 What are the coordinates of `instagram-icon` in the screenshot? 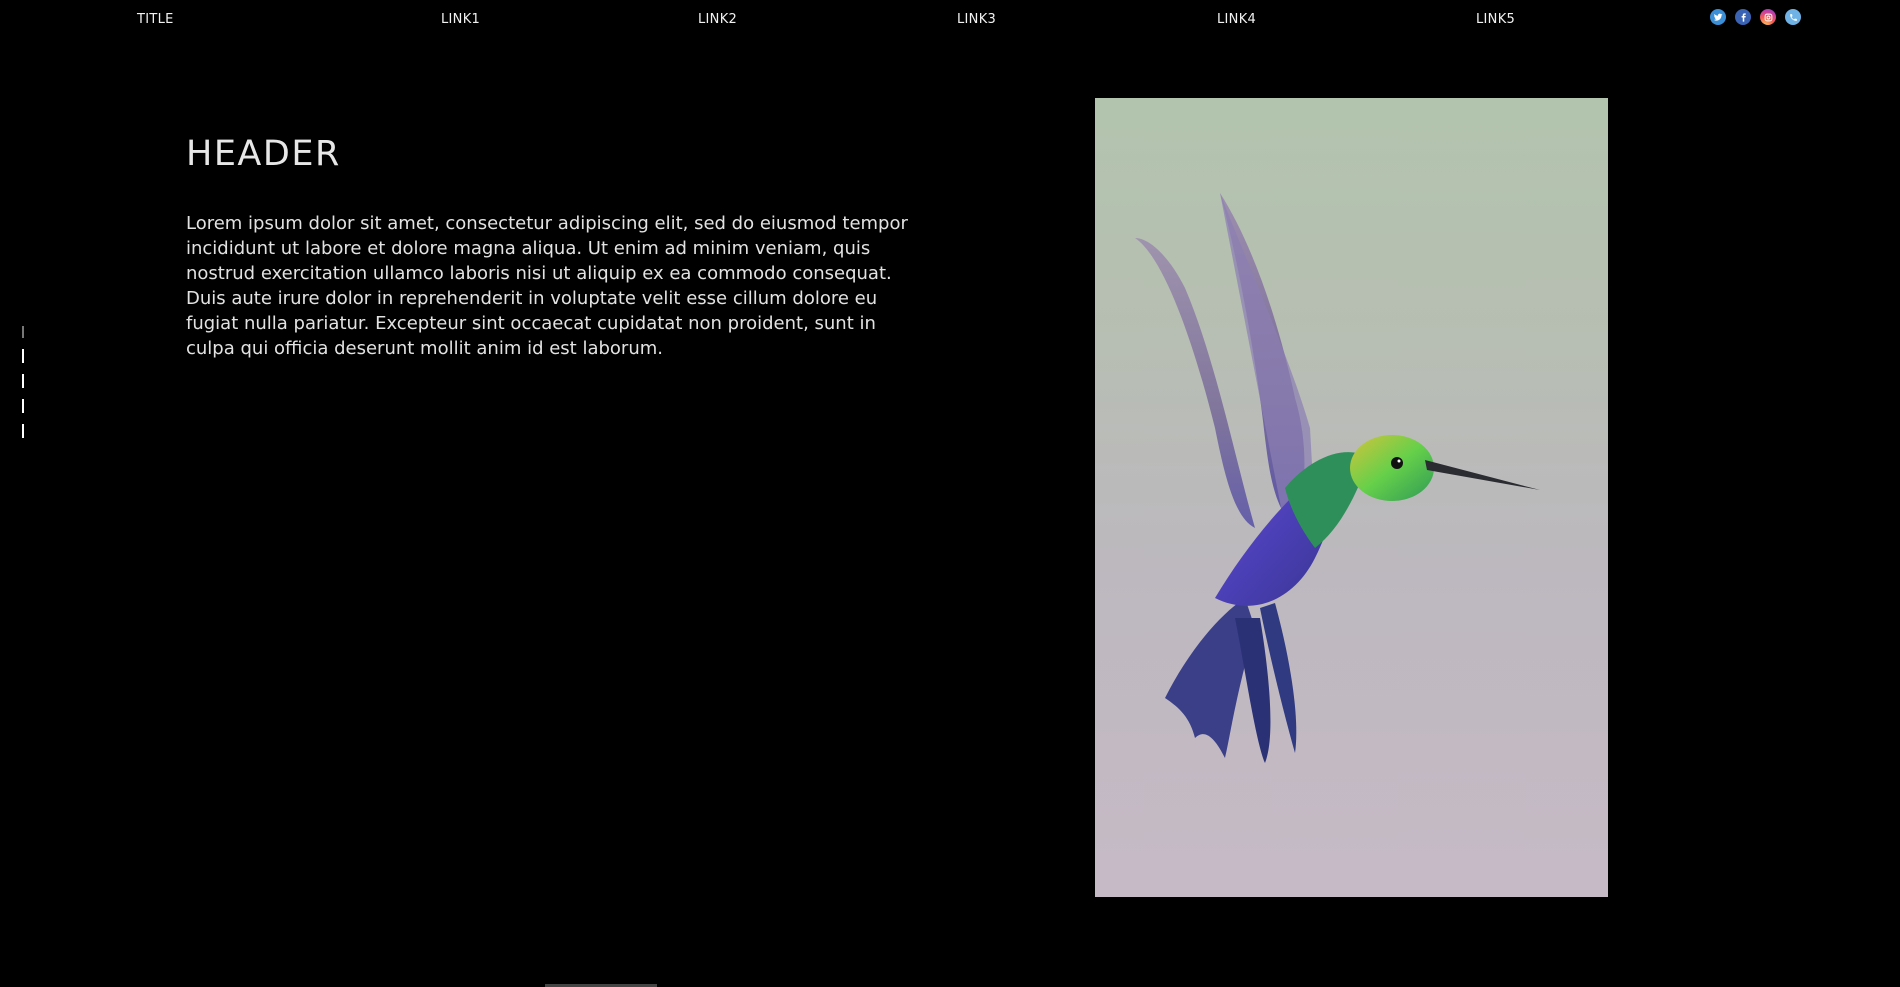 It's located at (1768, 17).